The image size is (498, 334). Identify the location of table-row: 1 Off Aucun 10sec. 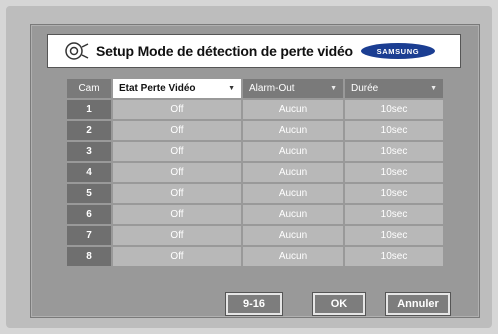
(255, 109).